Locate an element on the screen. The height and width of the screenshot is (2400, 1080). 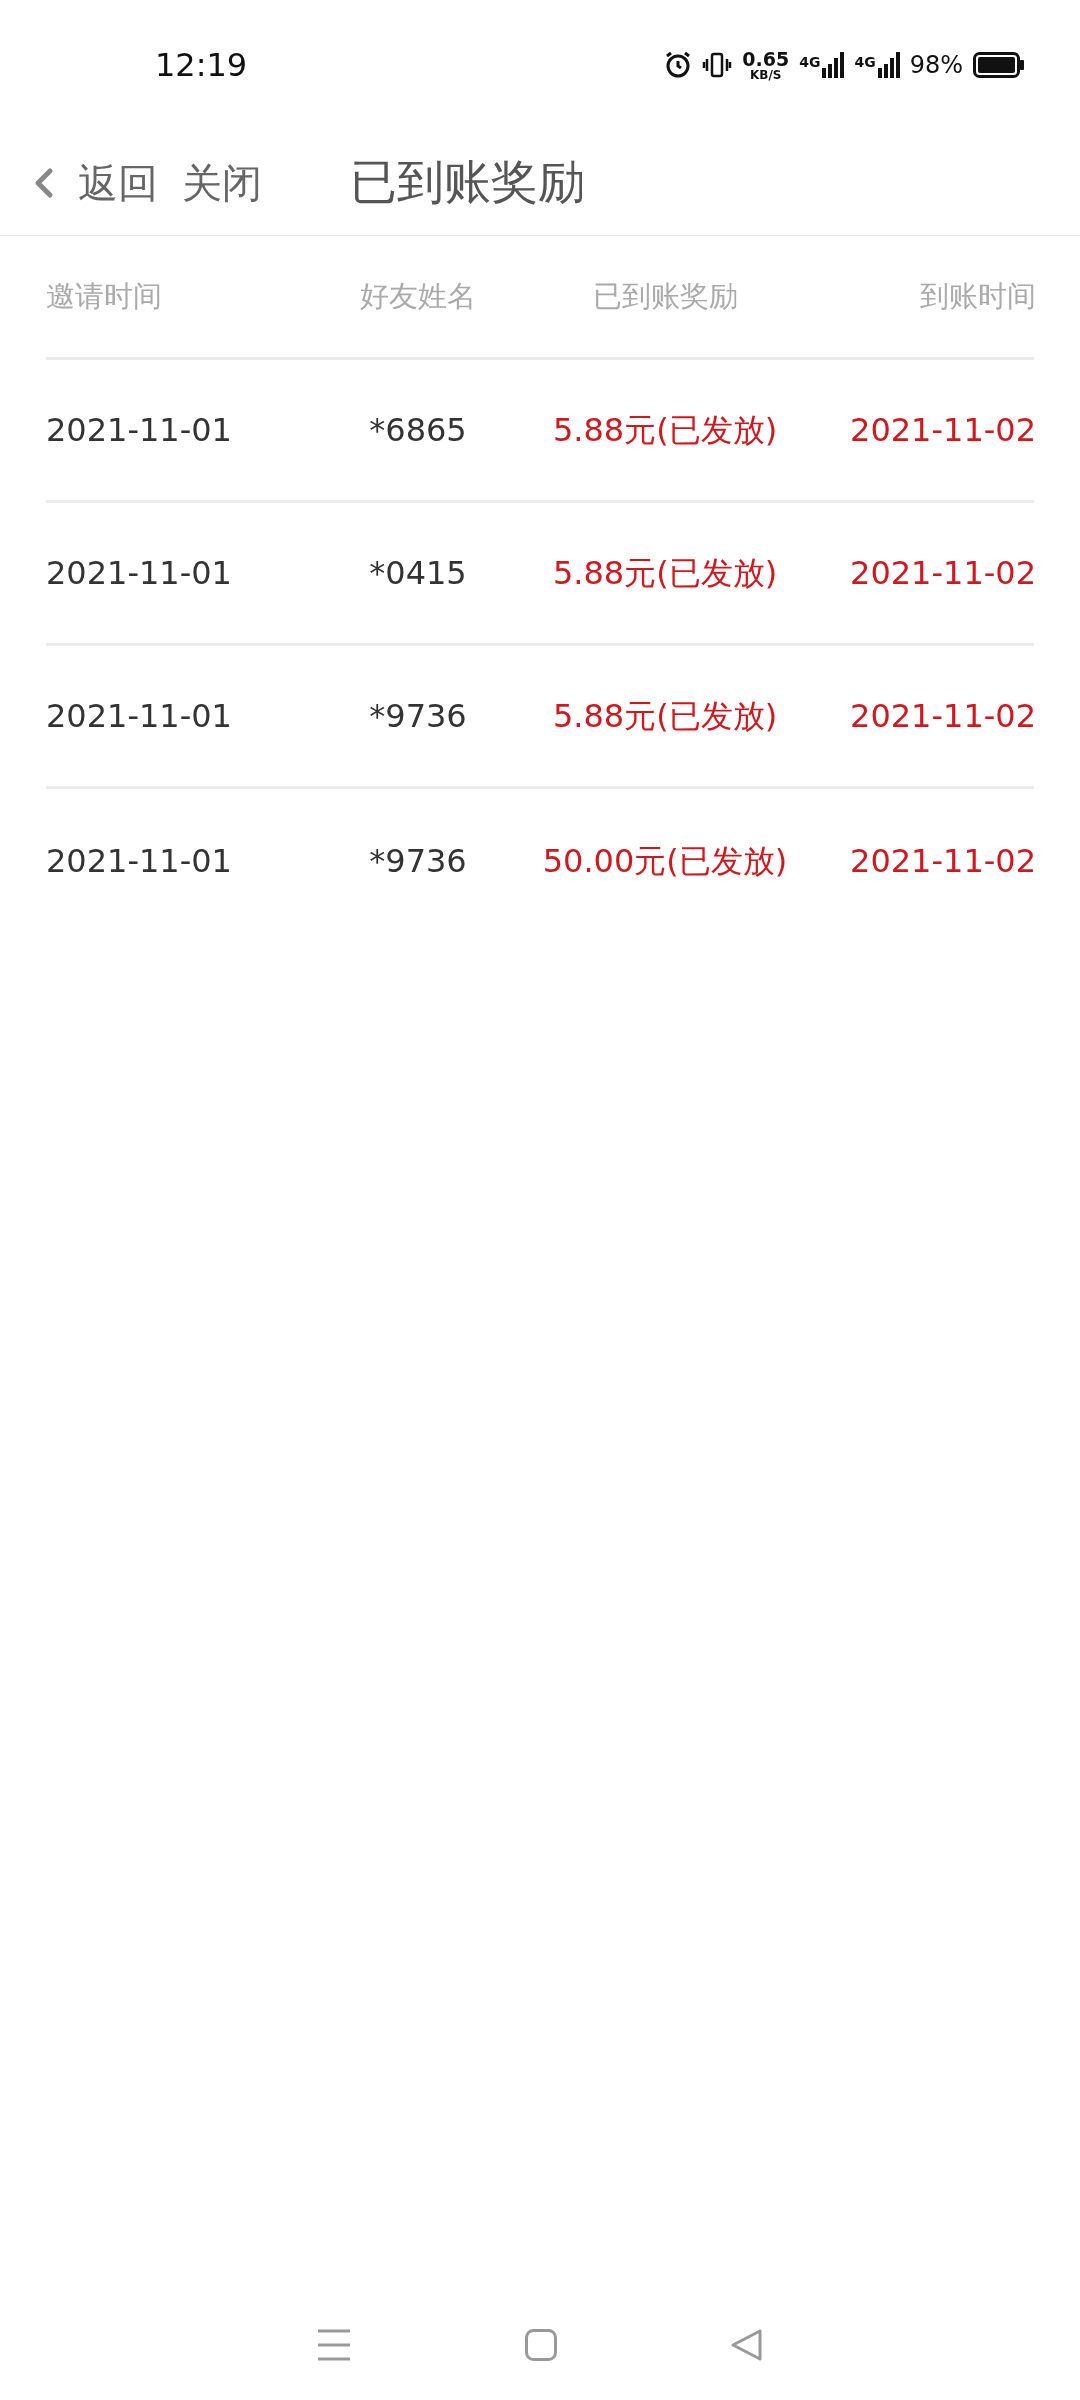
table-cell-text: *0415 is located at coordinates (418, 573).